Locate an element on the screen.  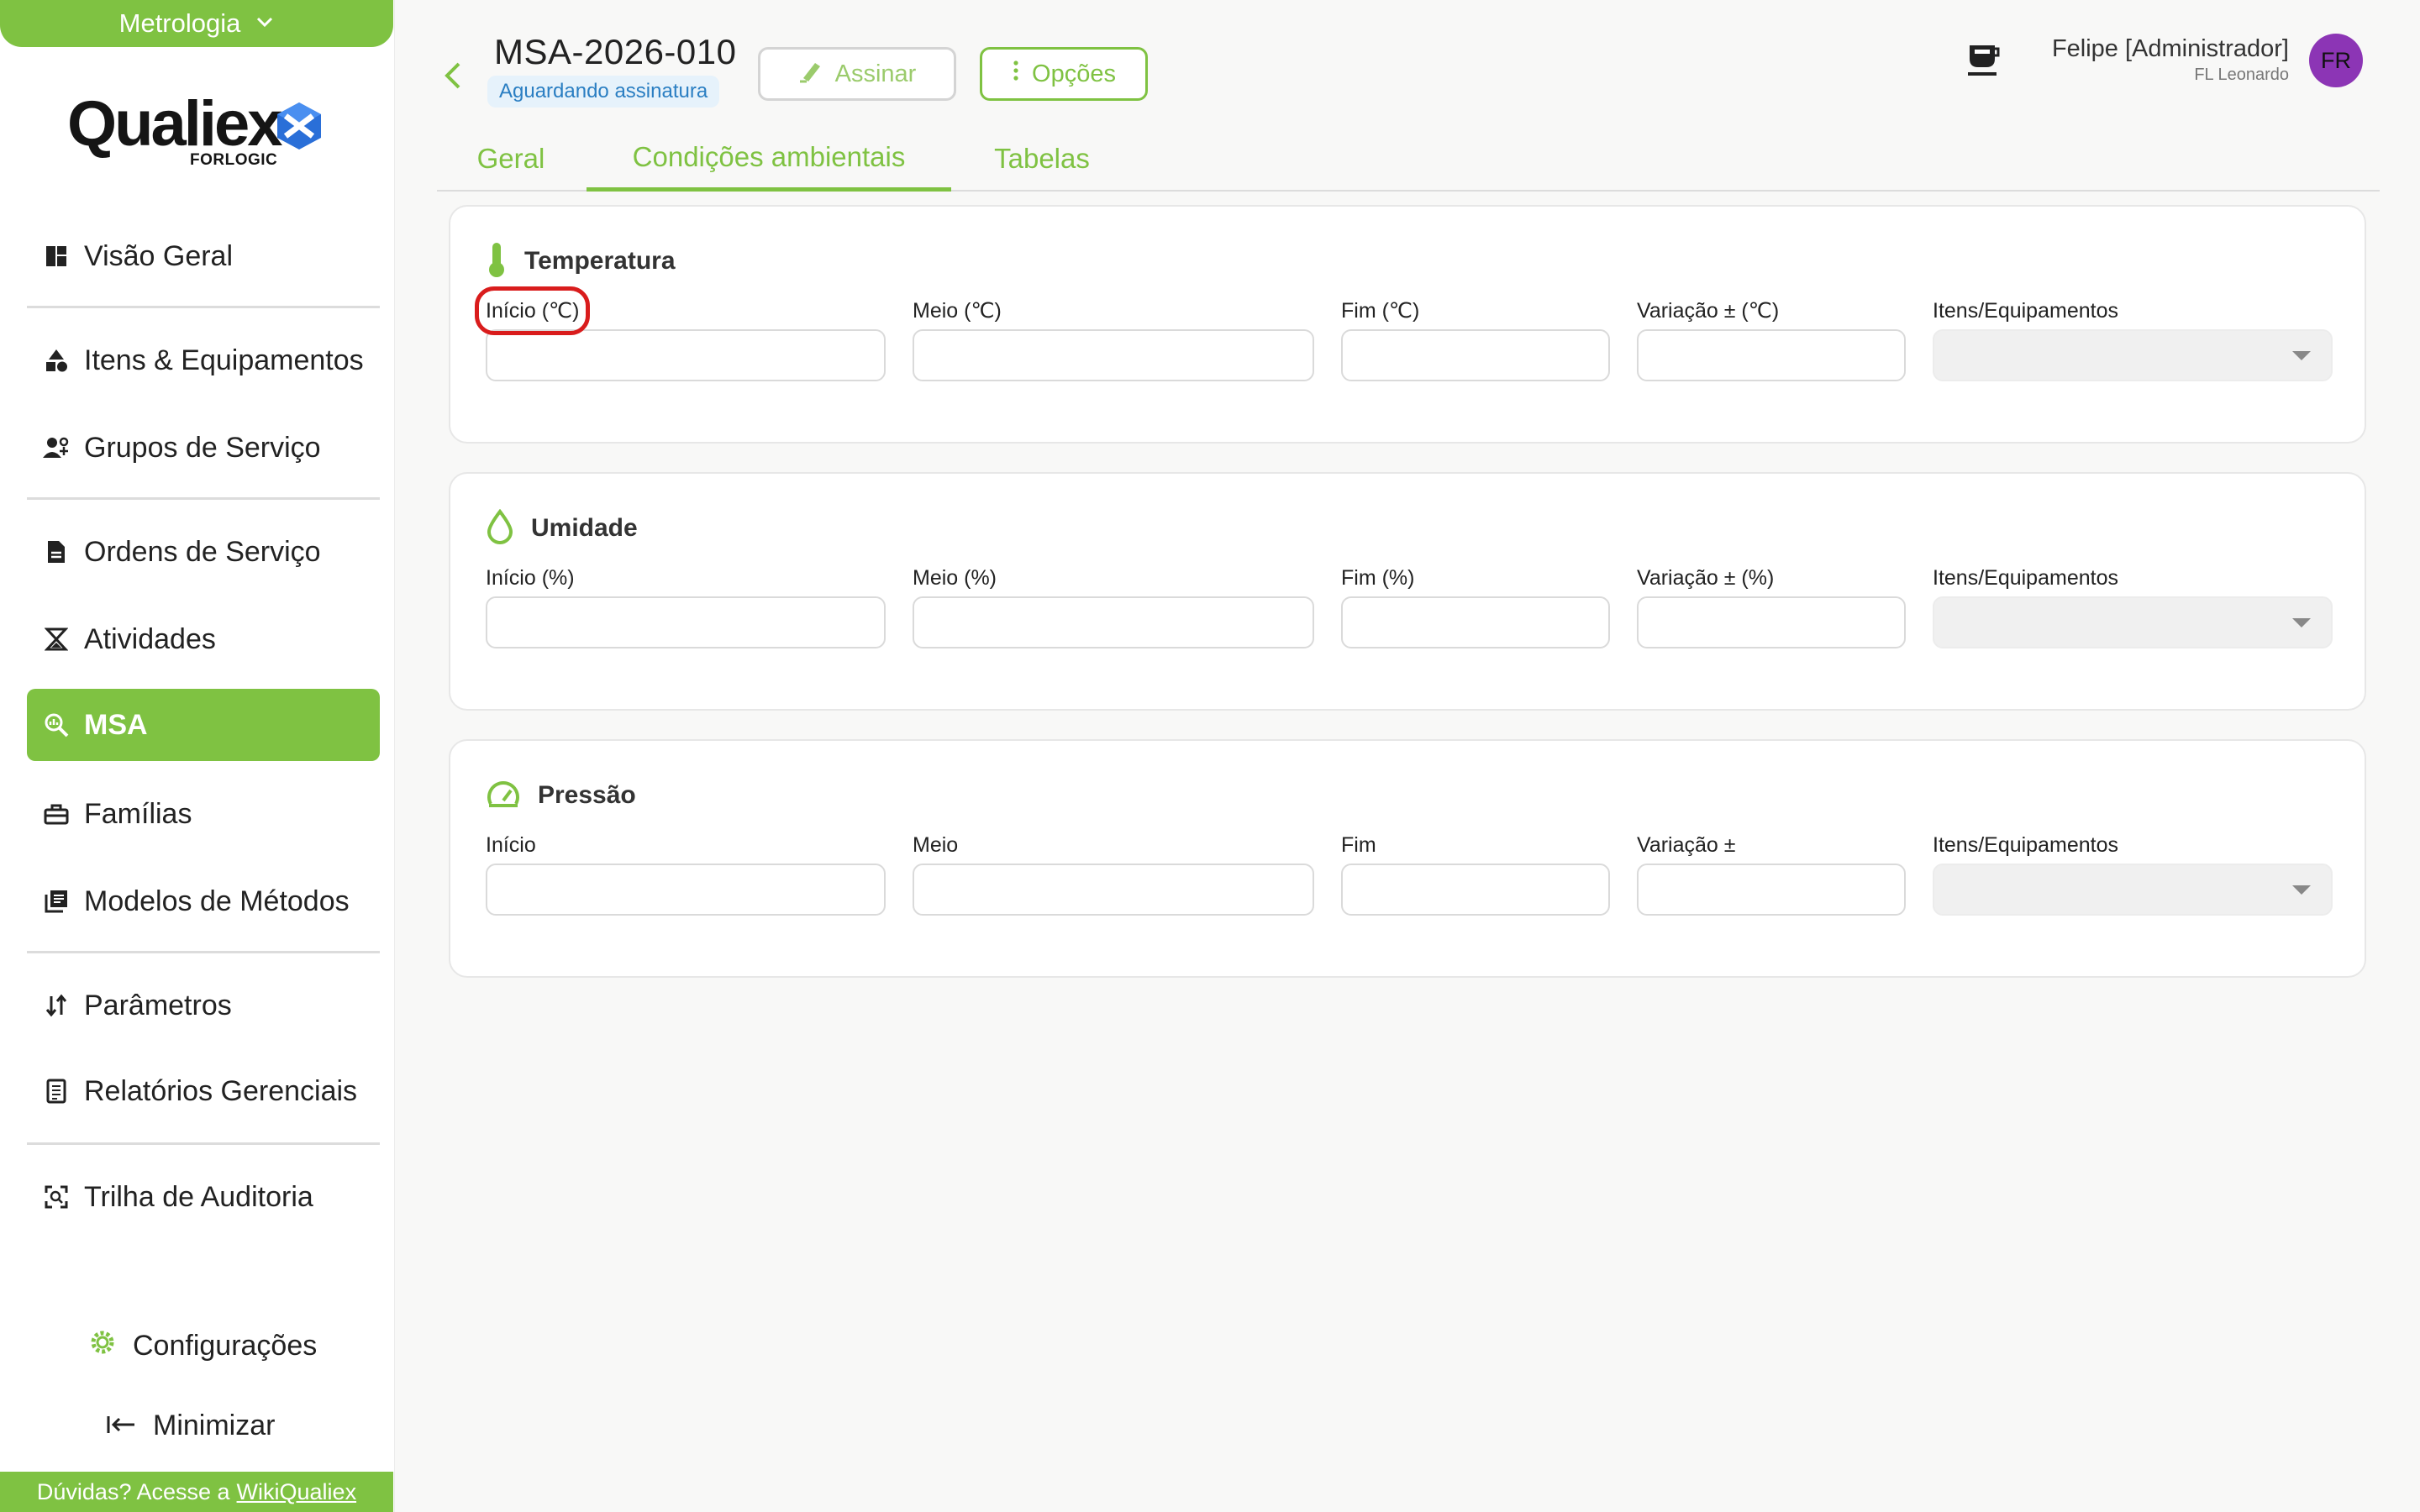
document-icon is located at coordinates (56, 552).